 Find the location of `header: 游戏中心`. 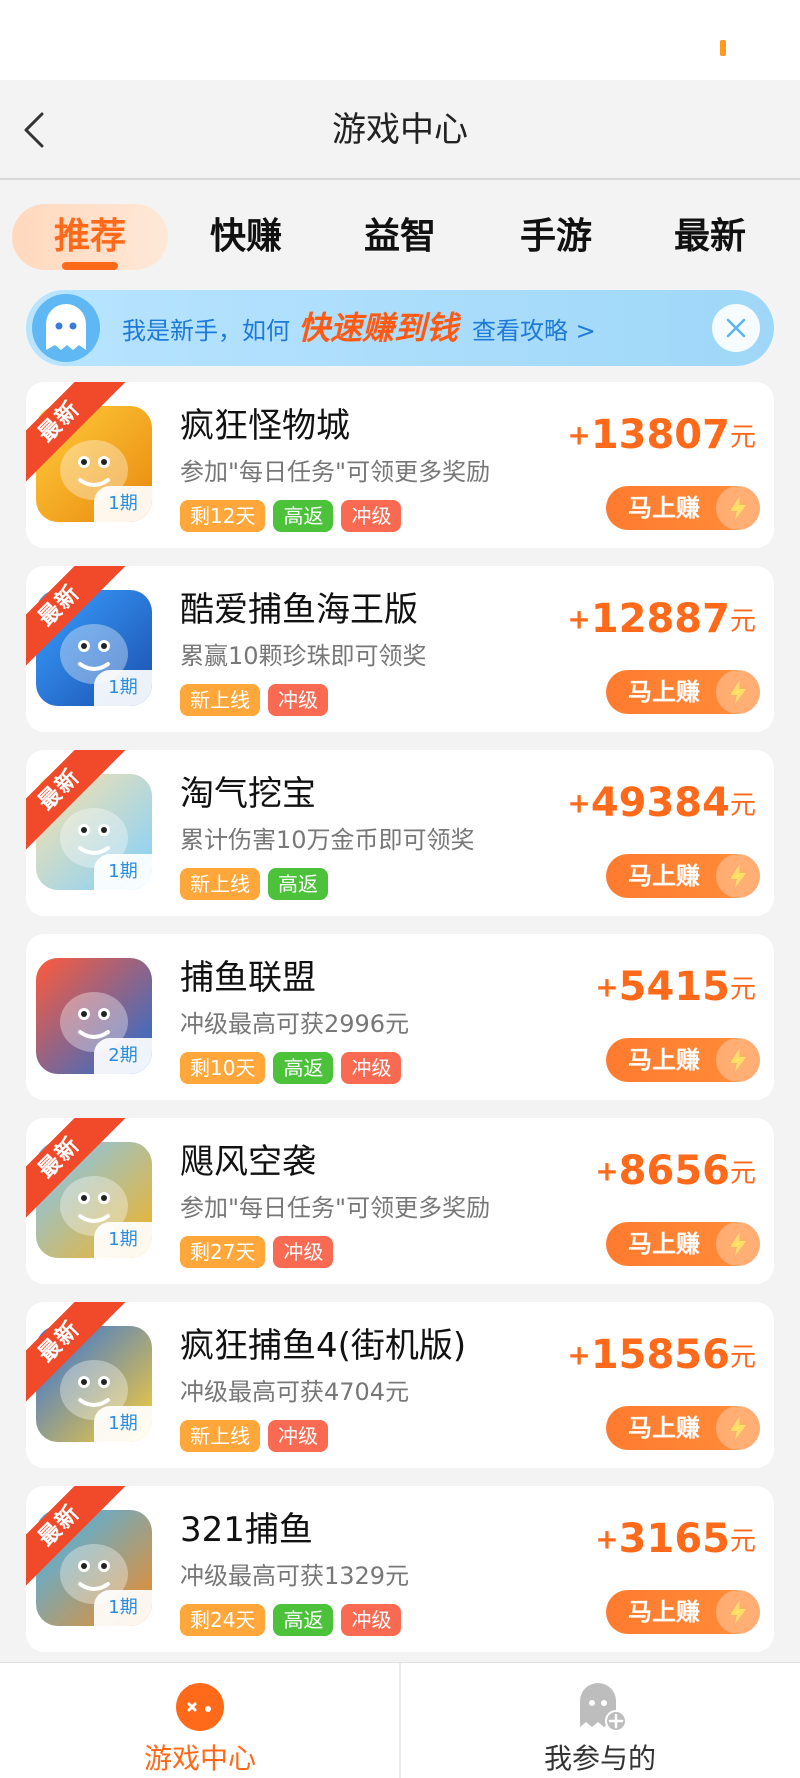

header: 游戏中心 is located at coordinates (400, 130).